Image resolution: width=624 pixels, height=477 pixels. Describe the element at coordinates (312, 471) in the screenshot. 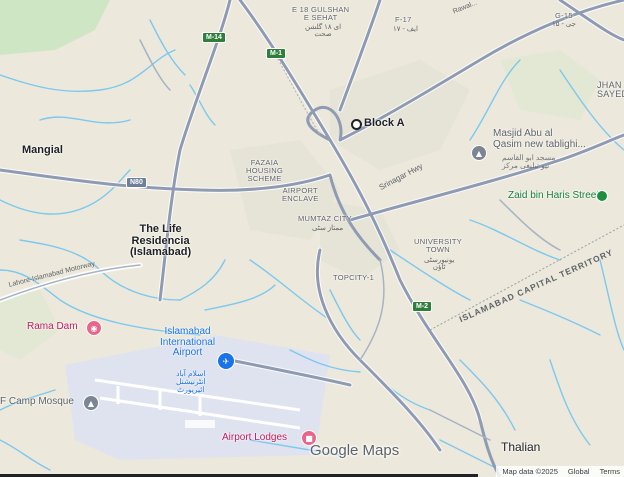

I see `map-footer: Map data ©2025 Global Terms` at that location.